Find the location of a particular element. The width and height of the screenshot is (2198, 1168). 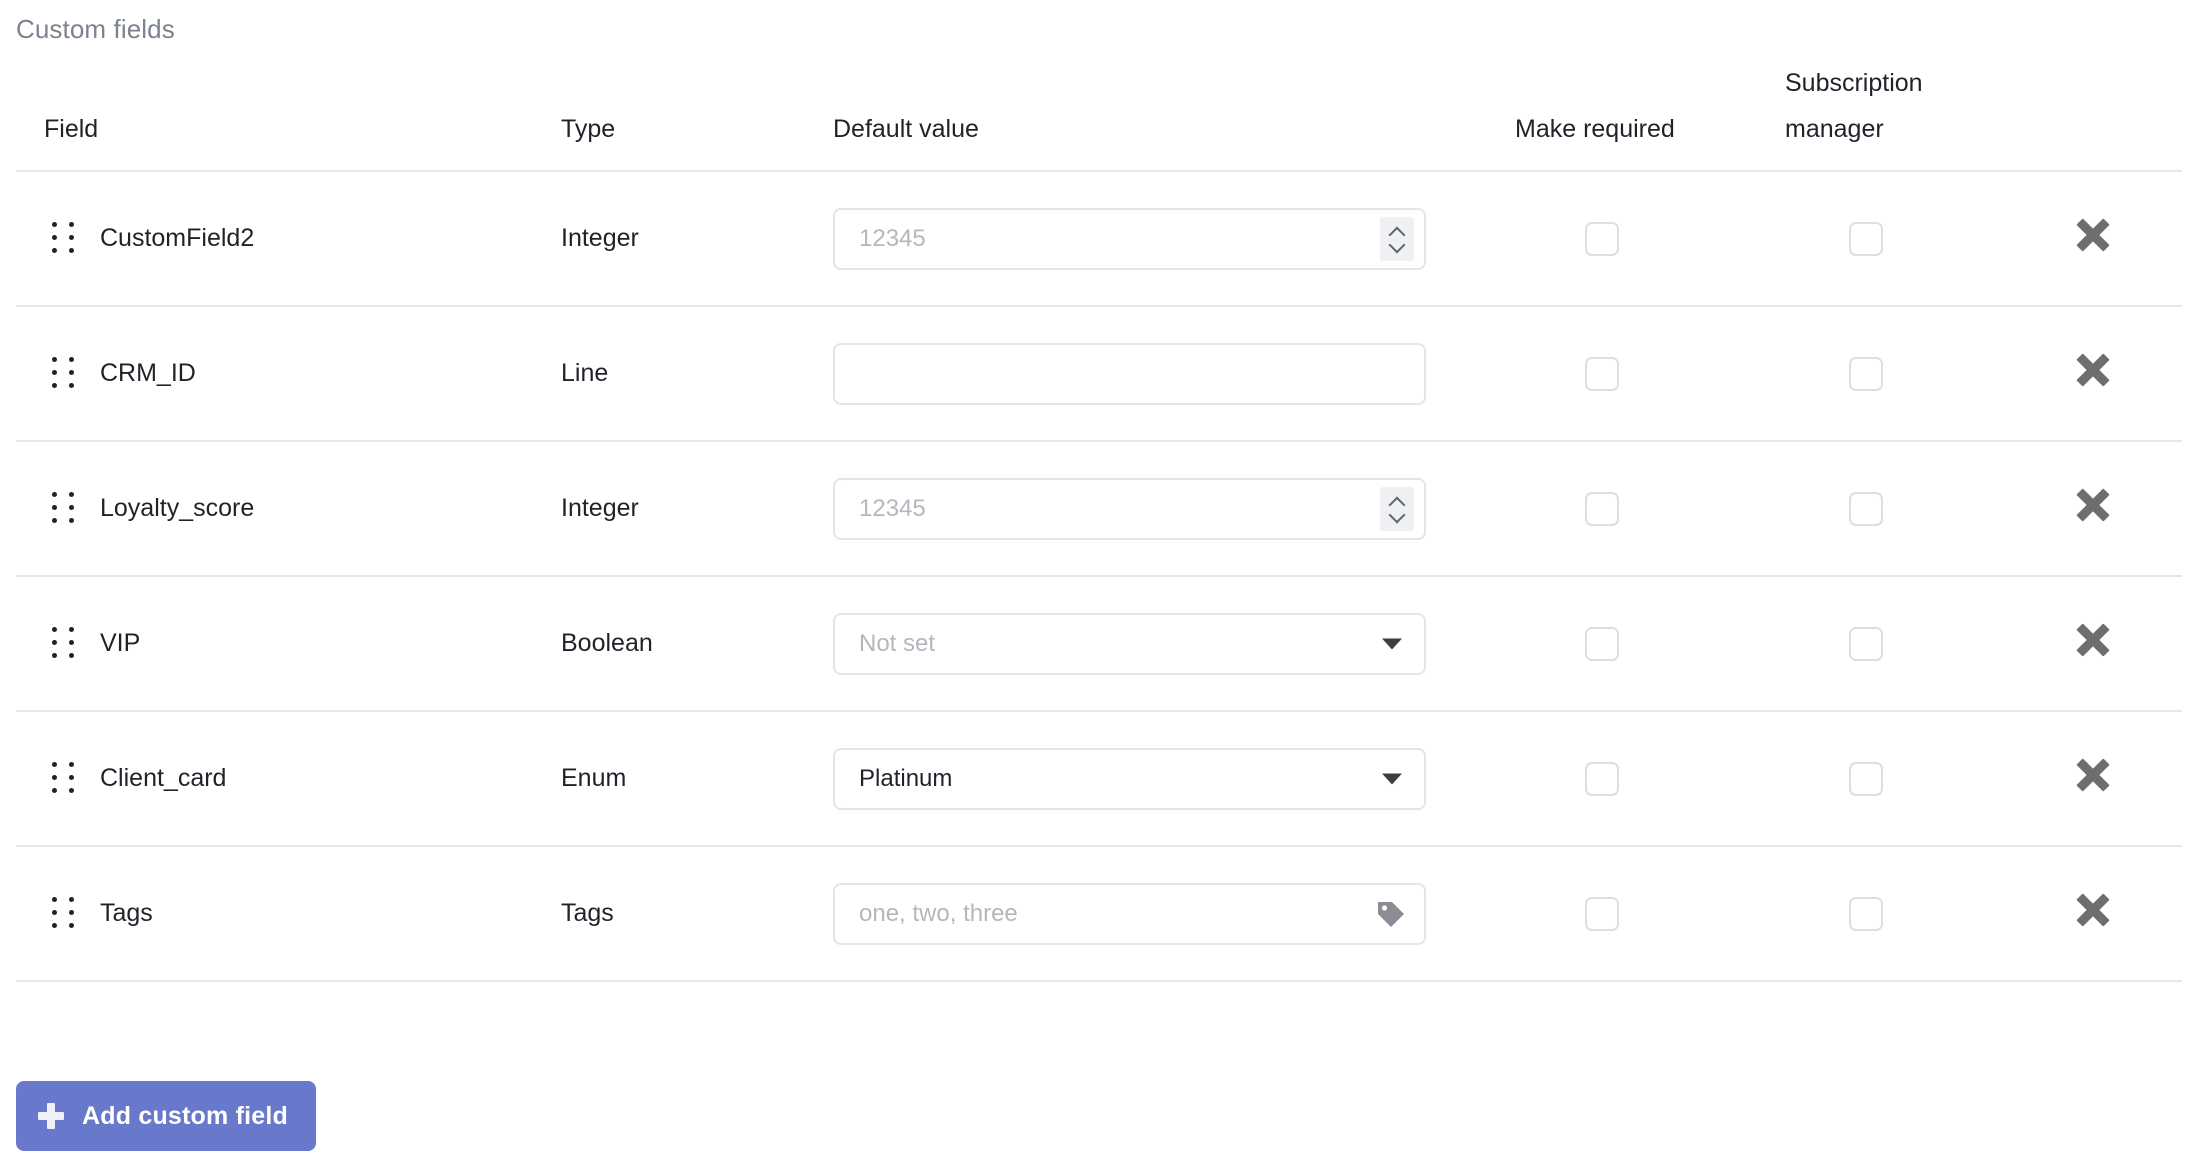

cell-default-value: one, two, three is located at coordinates (1169, 913).